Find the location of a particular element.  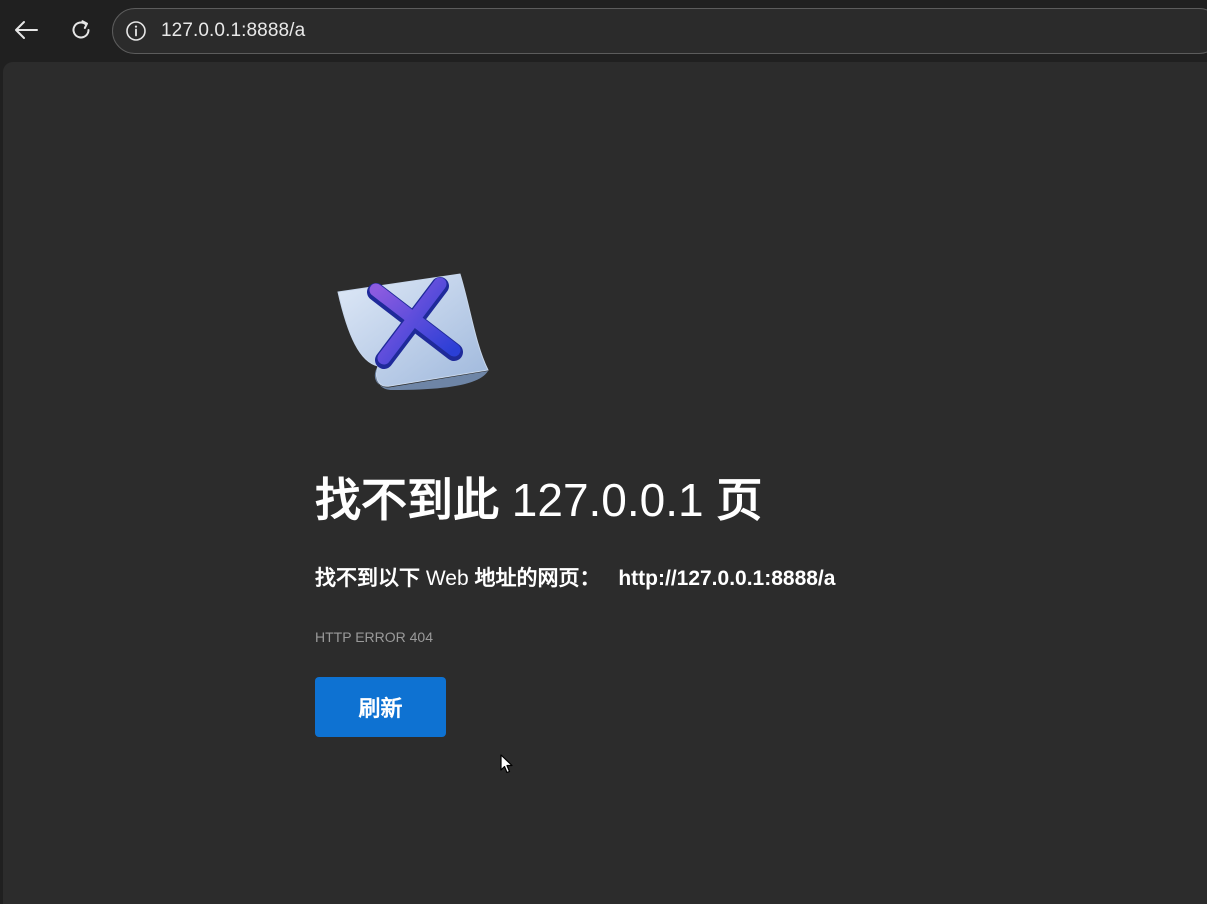

subtitle-prefix: 找不到以下 is located at coordinates (367, 578).